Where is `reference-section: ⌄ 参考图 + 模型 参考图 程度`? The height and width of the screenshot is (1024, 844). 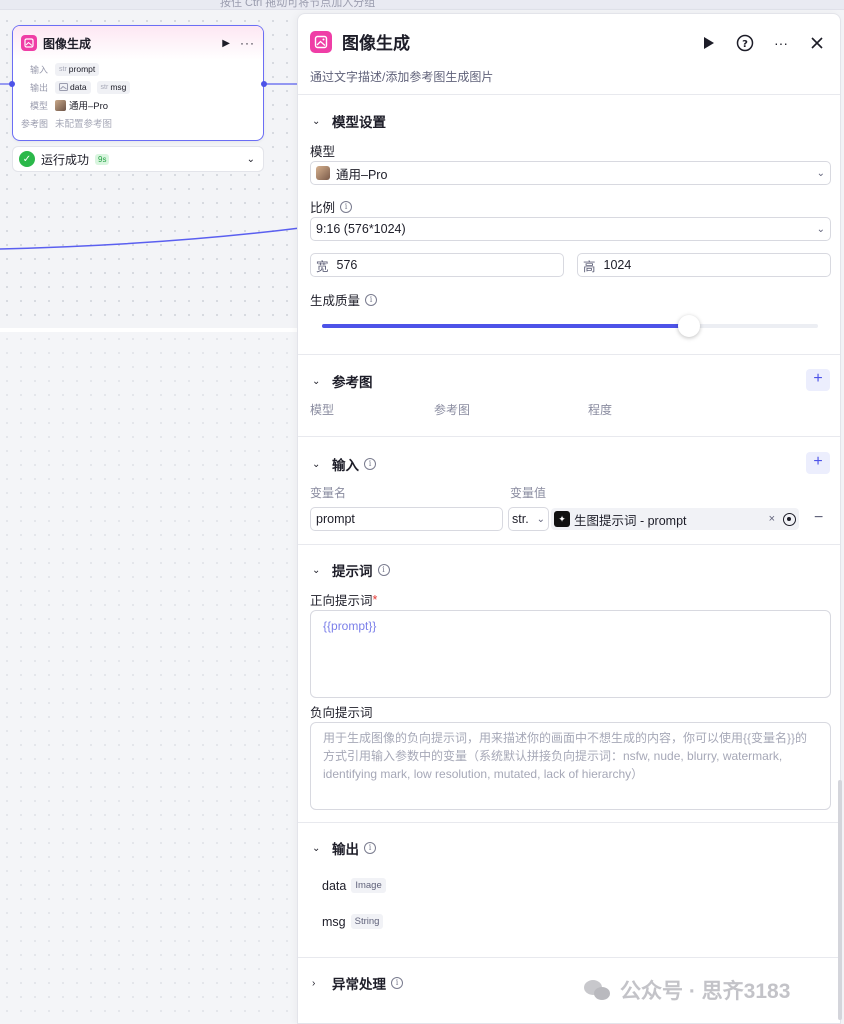
reference-section: ⌄ 参考图 + 模型 参考图 程度 is located at coordinates (569, 395).